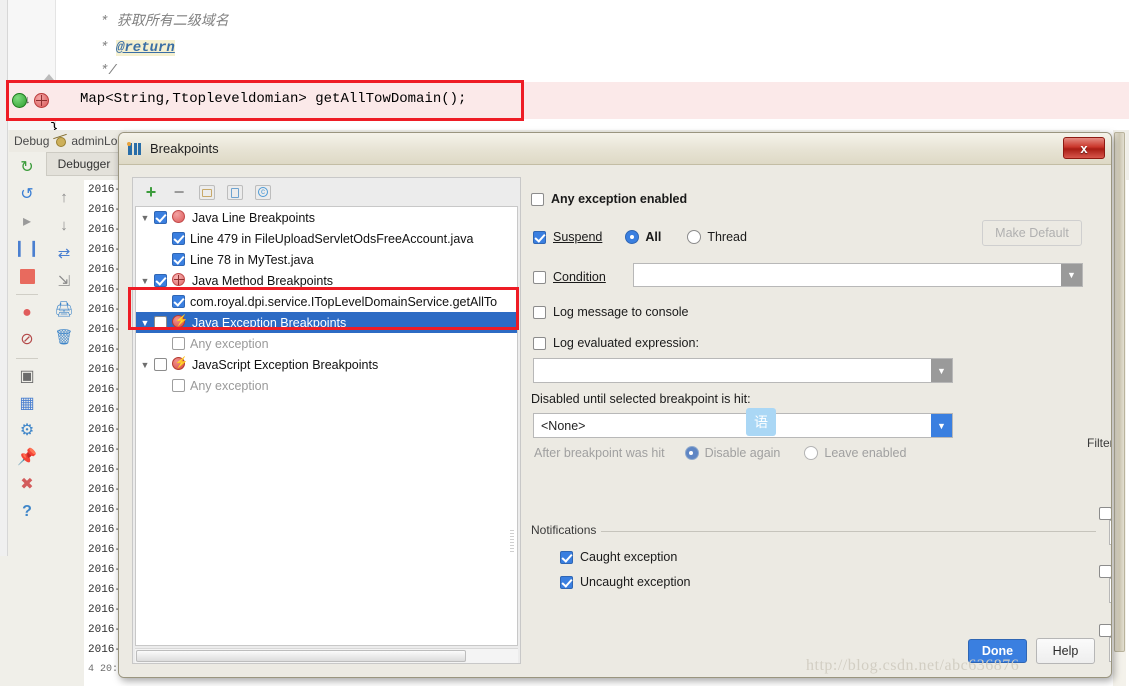  Describe the element at coordinates (625, 582) in the screenshot. I see `uncaught-exception-row: Uncaught exception` at that location.